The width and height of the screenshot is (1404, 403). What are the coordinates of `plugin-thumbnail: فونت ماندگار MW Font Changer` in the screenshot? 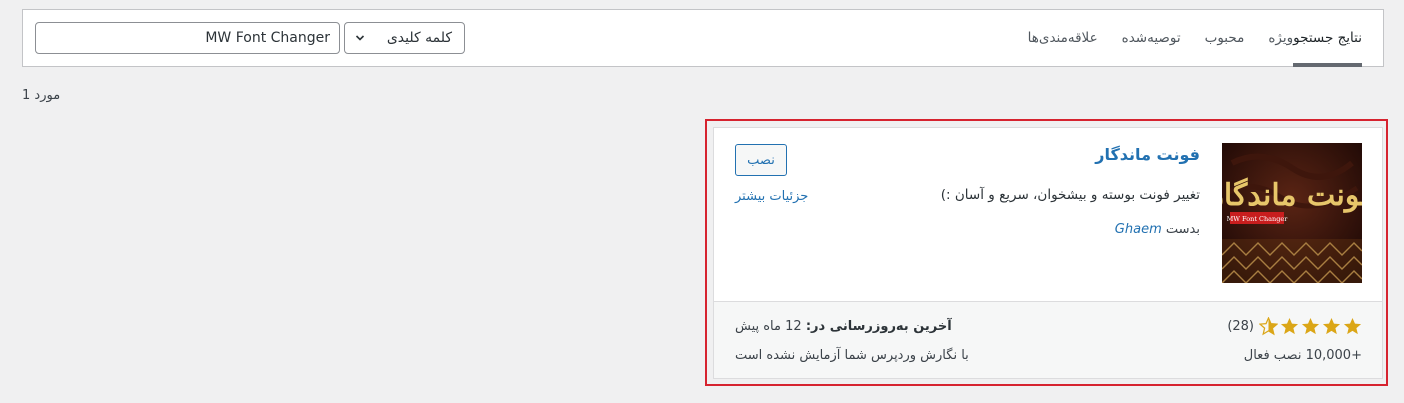 It's located at (1292, 213).